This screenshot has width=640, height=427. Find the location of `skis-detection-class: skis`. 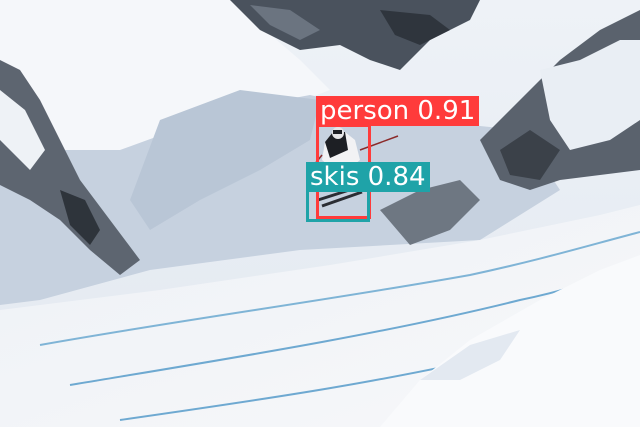

skis-detection-class: skis is located at coordinates (335, 177).